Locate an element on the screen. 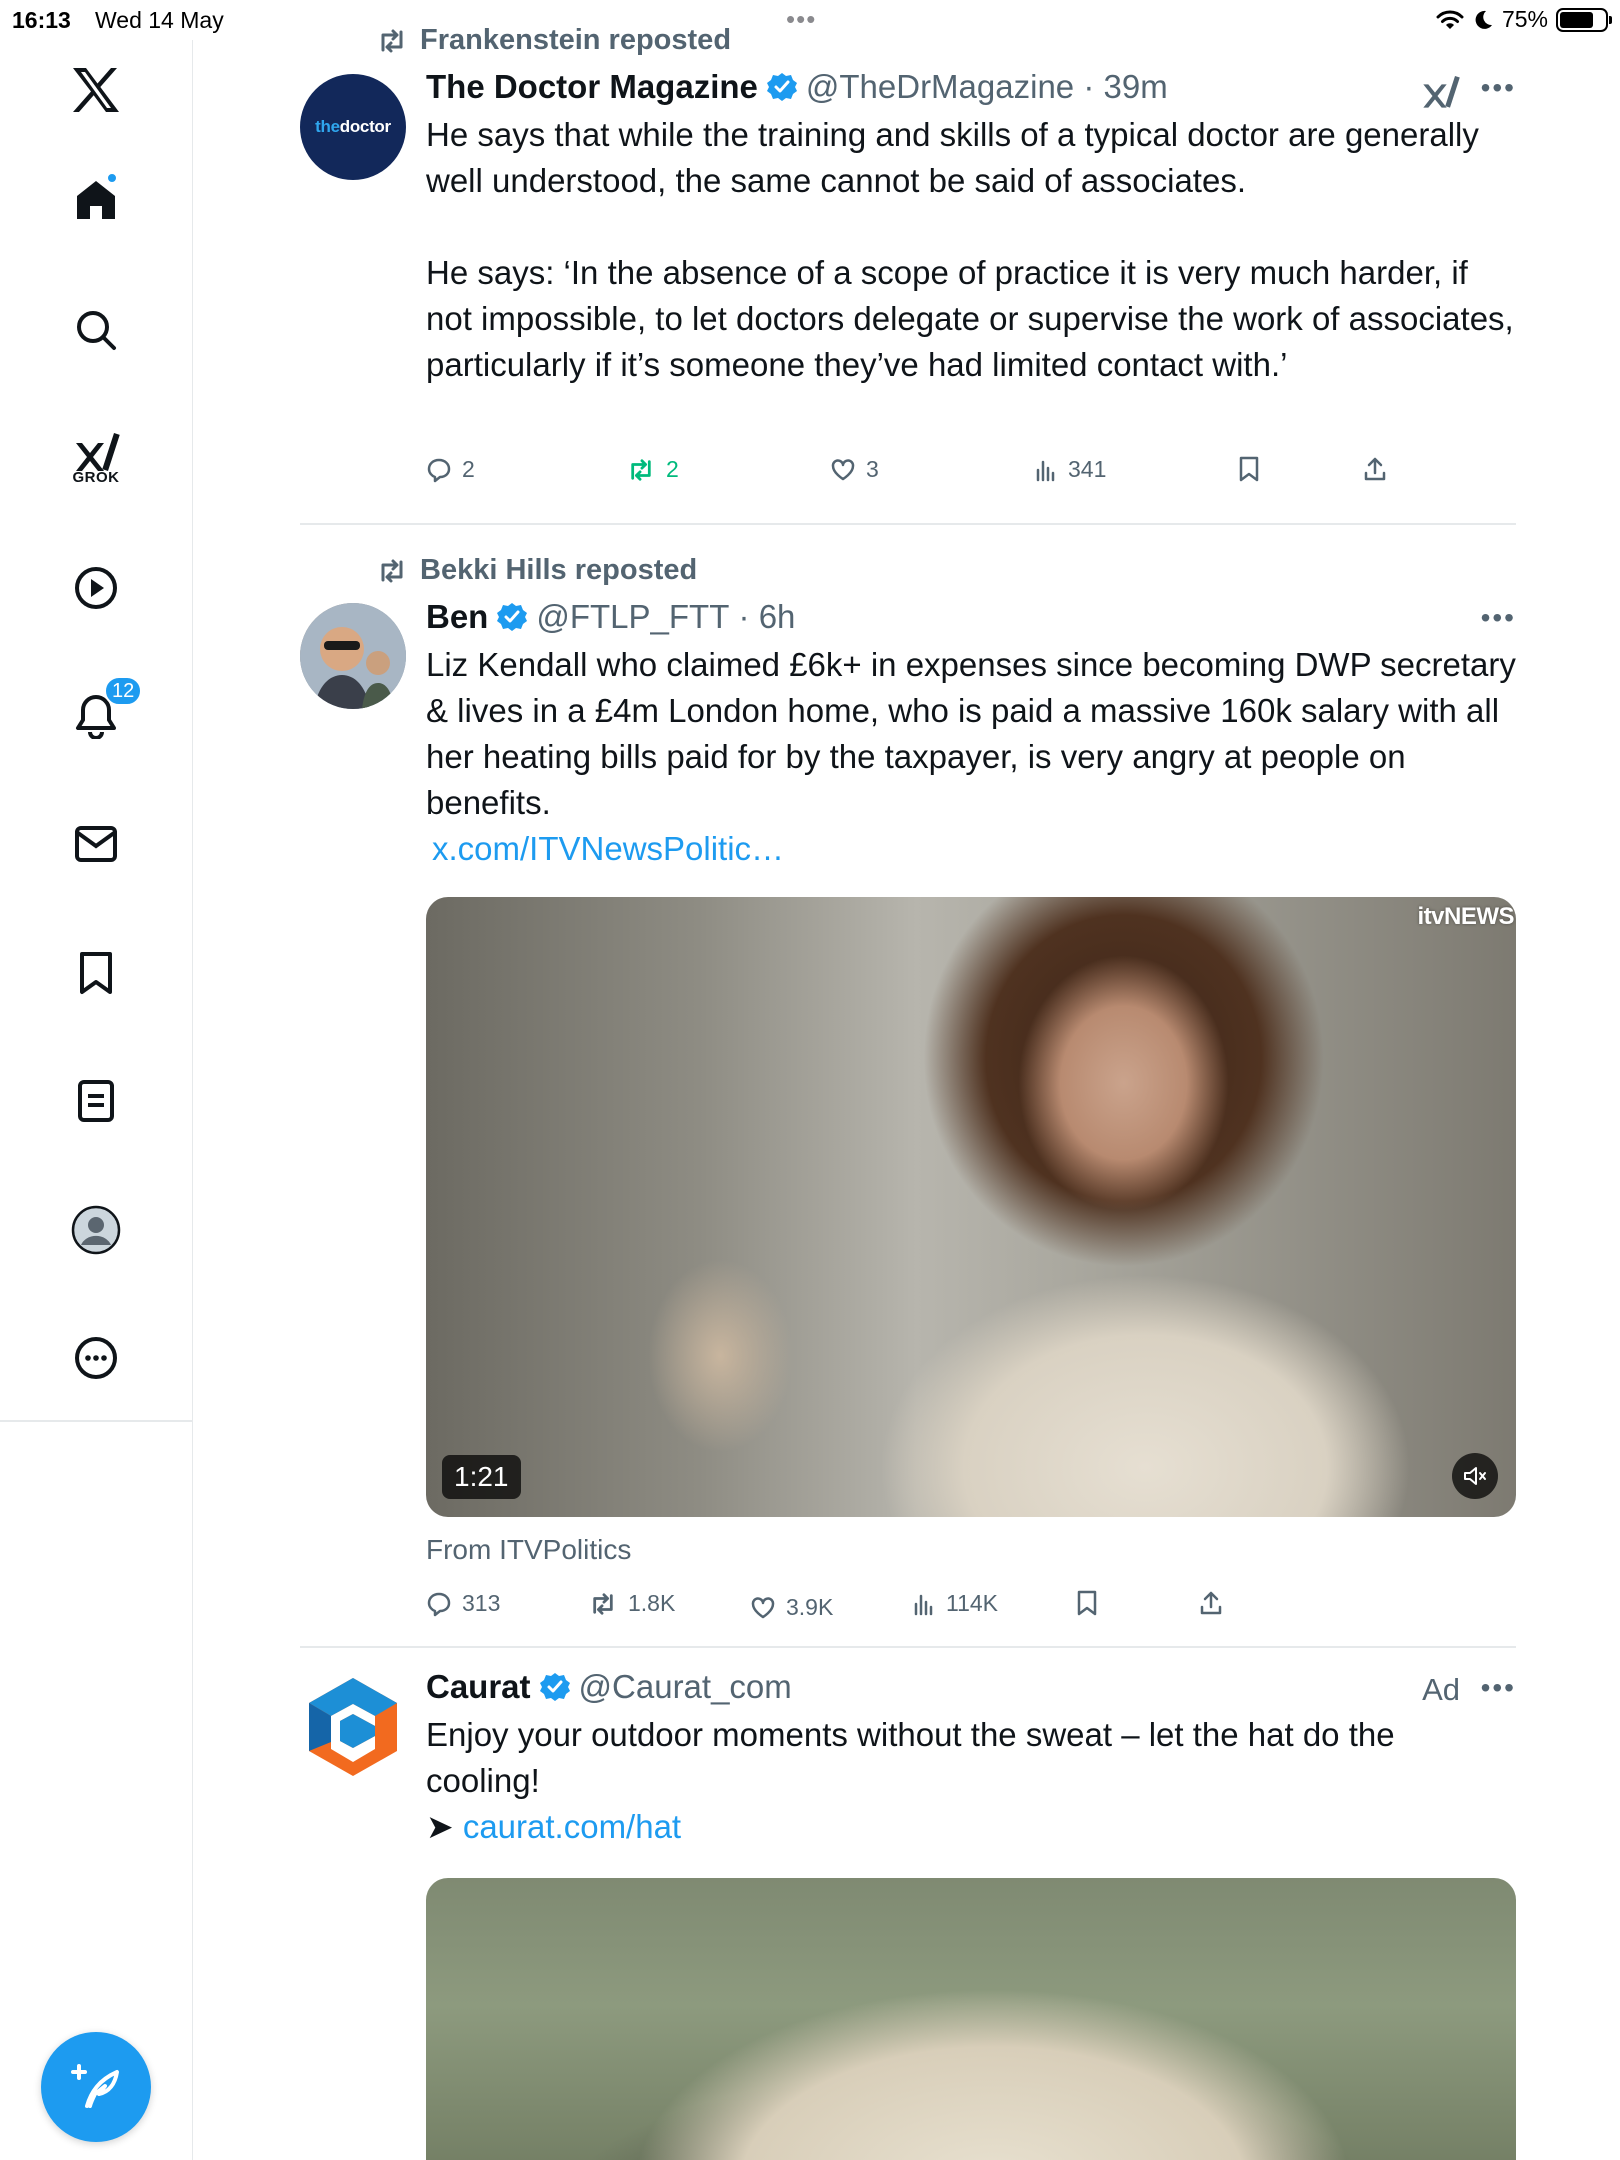 The image size is (1620, 2160). profile-avatar-icon is located at coordinates (96, 1230).